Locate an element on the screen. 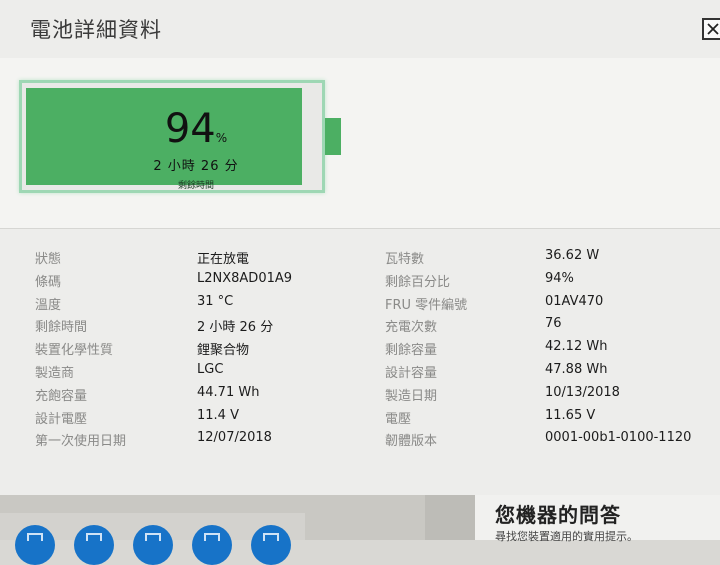  detail-label: 剩餘百分比 is located at coordinates (418, 282).